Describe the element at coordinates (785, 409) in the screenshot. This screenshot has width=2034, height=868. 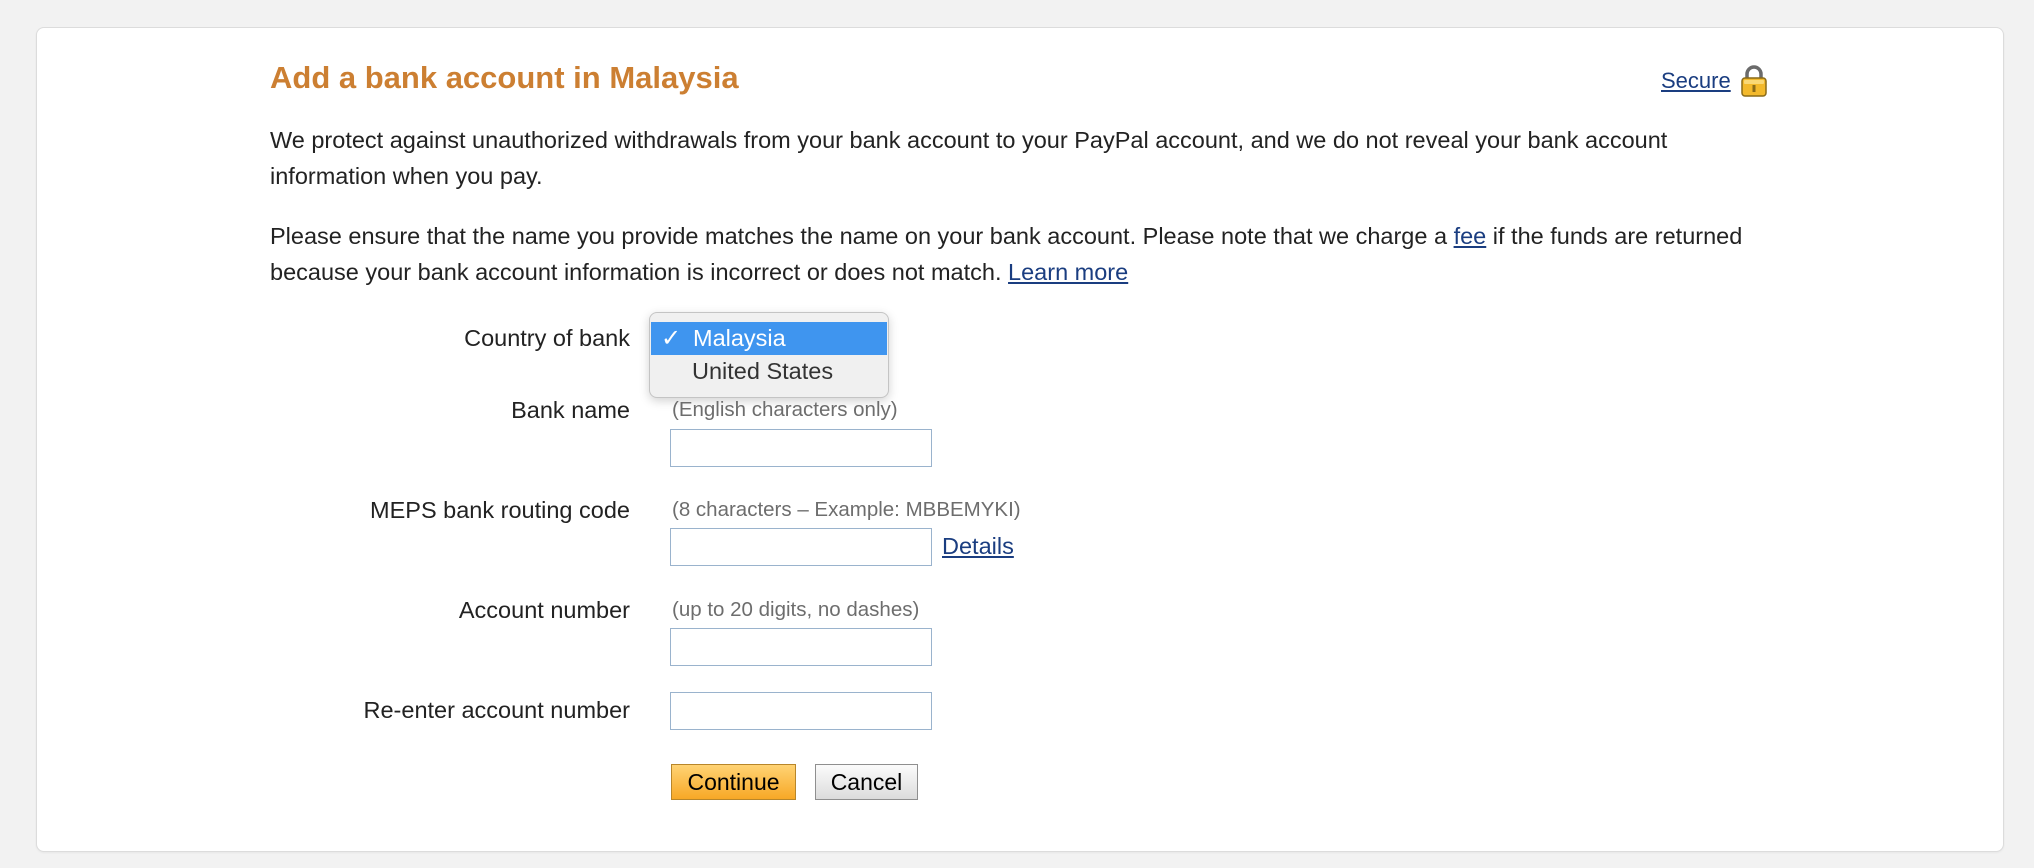
I see `bank-name-hint: (English characters only)` at that location.